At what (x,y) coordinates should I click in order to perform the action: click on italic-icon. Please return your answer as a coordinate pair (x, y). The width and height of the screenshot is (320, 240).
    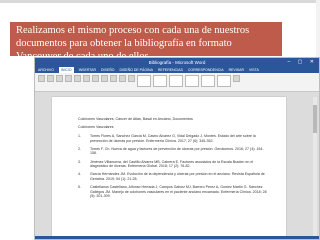
    Looking at the image, I should click on (77, 78).